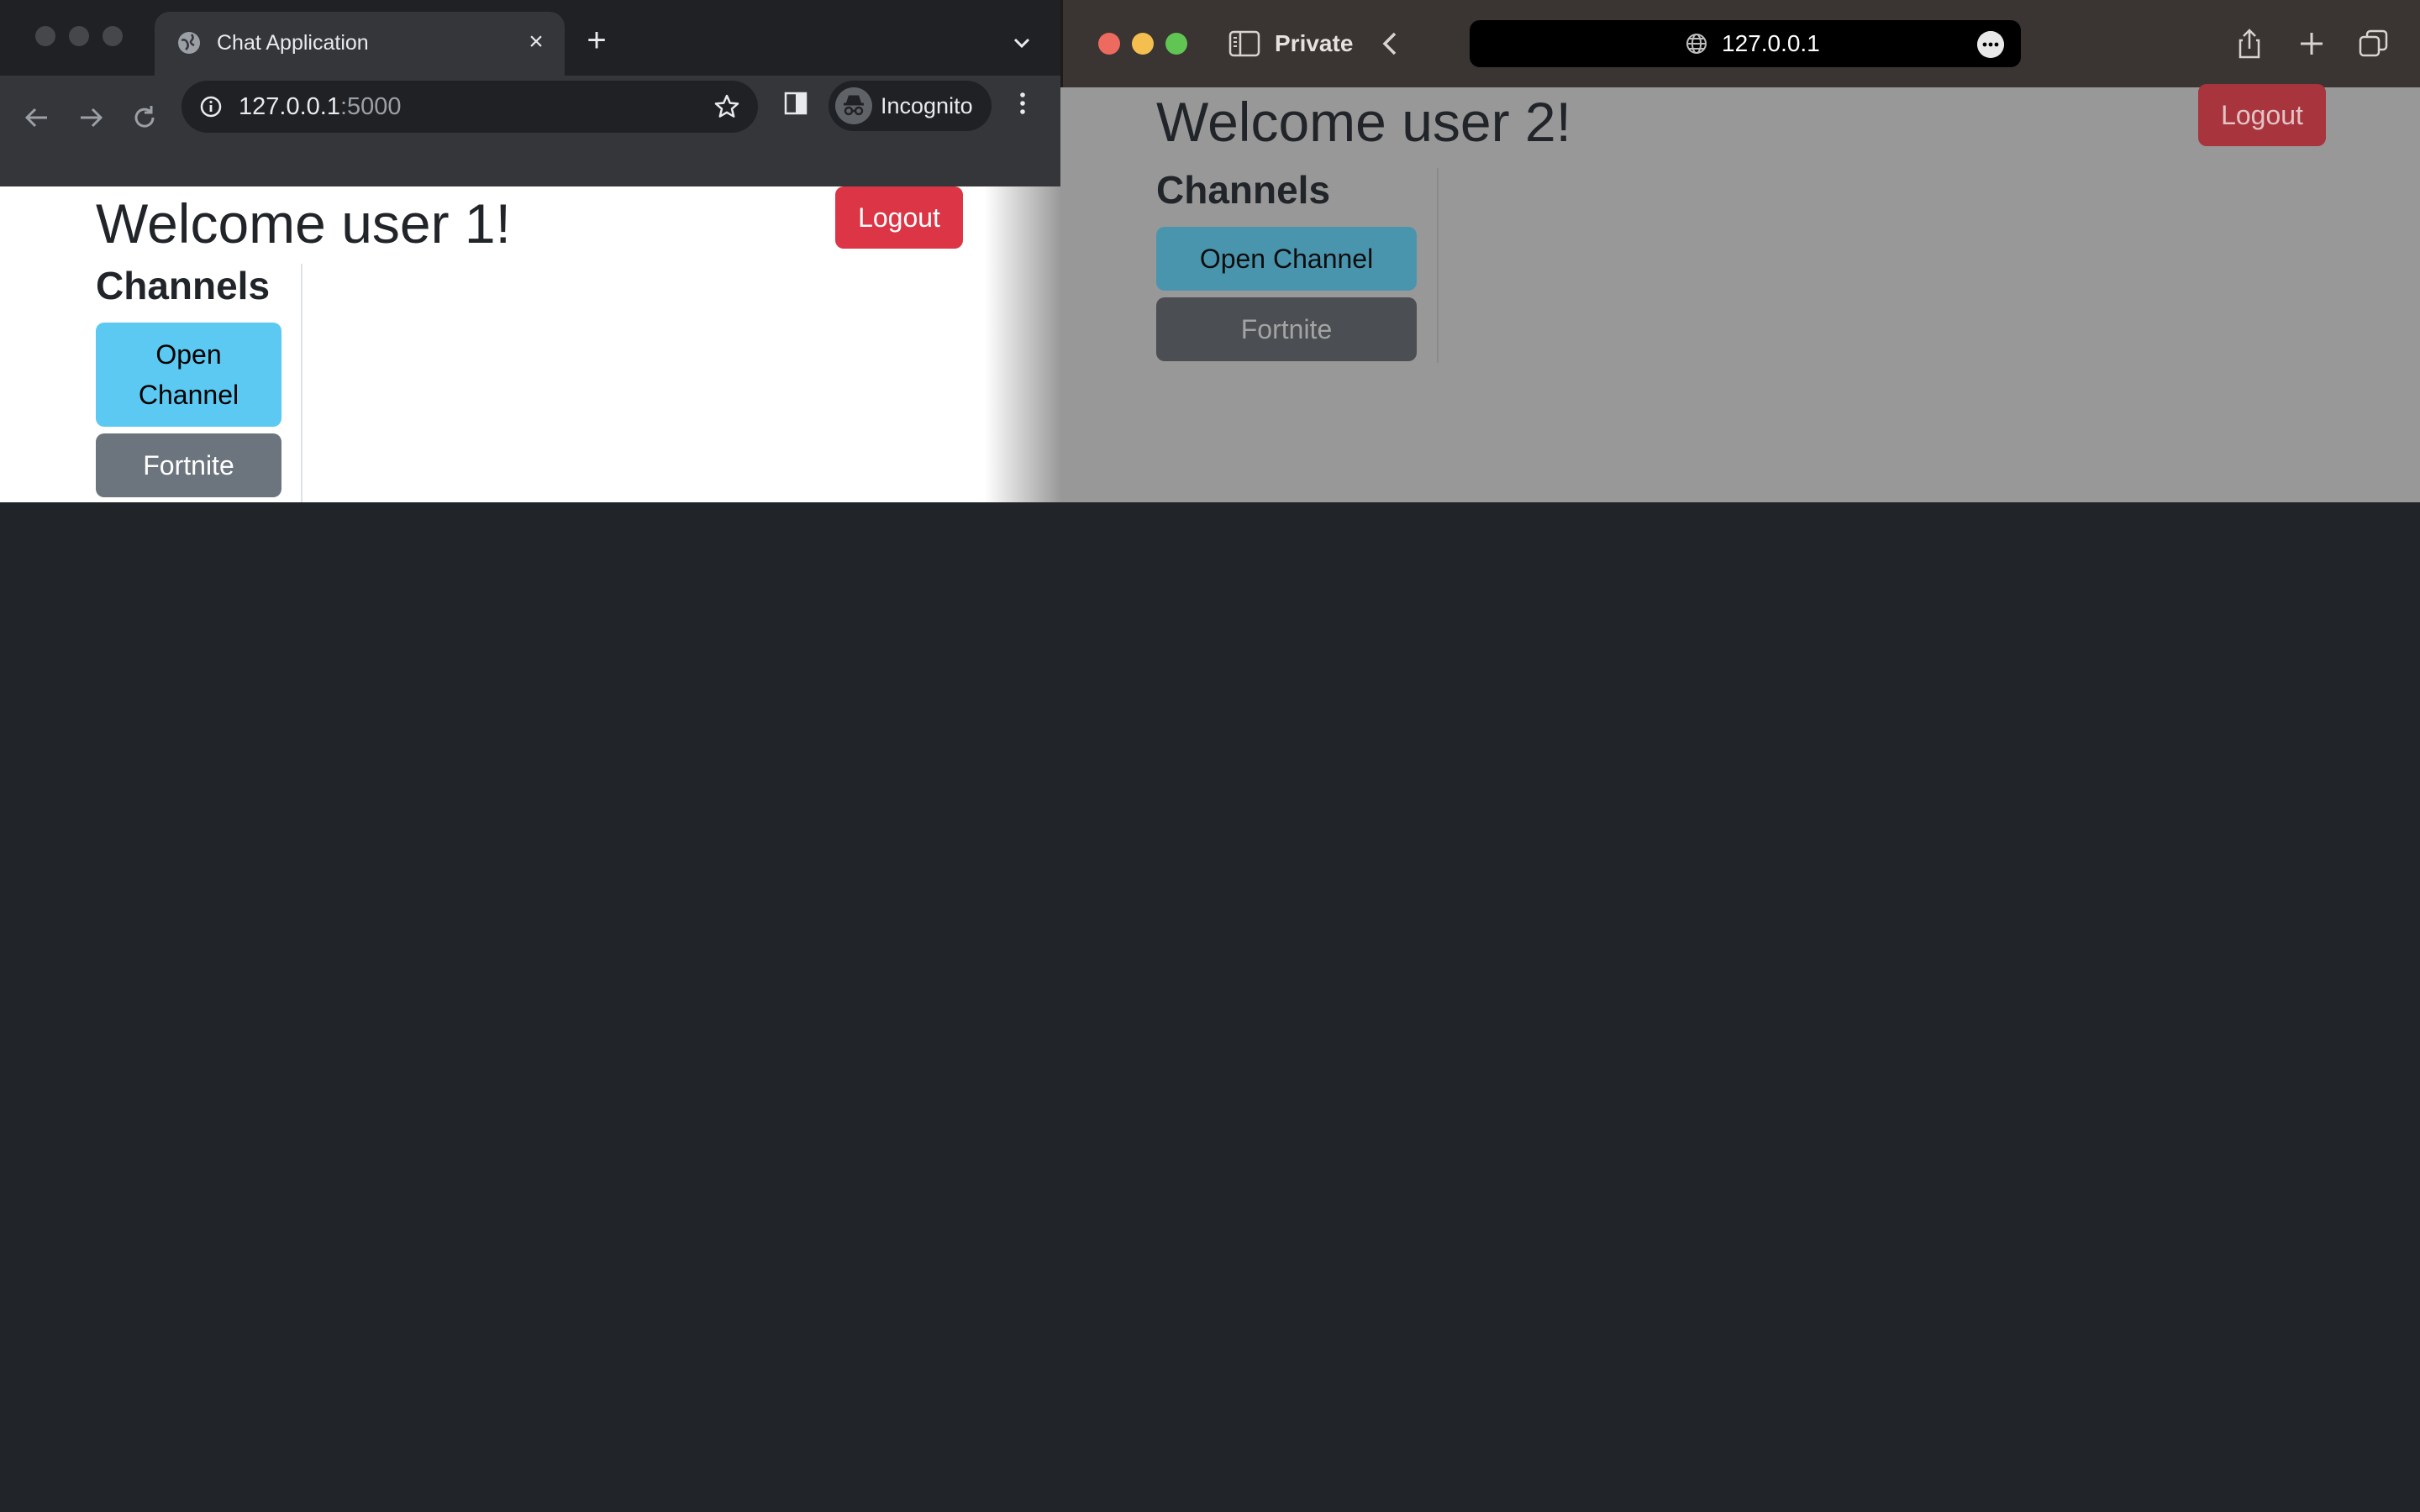 The width and height of the screenshot is (2420, 1512). Describe the element at coordinates (536, 42) in the screenshot. I see `close-icon: ×` at that location.